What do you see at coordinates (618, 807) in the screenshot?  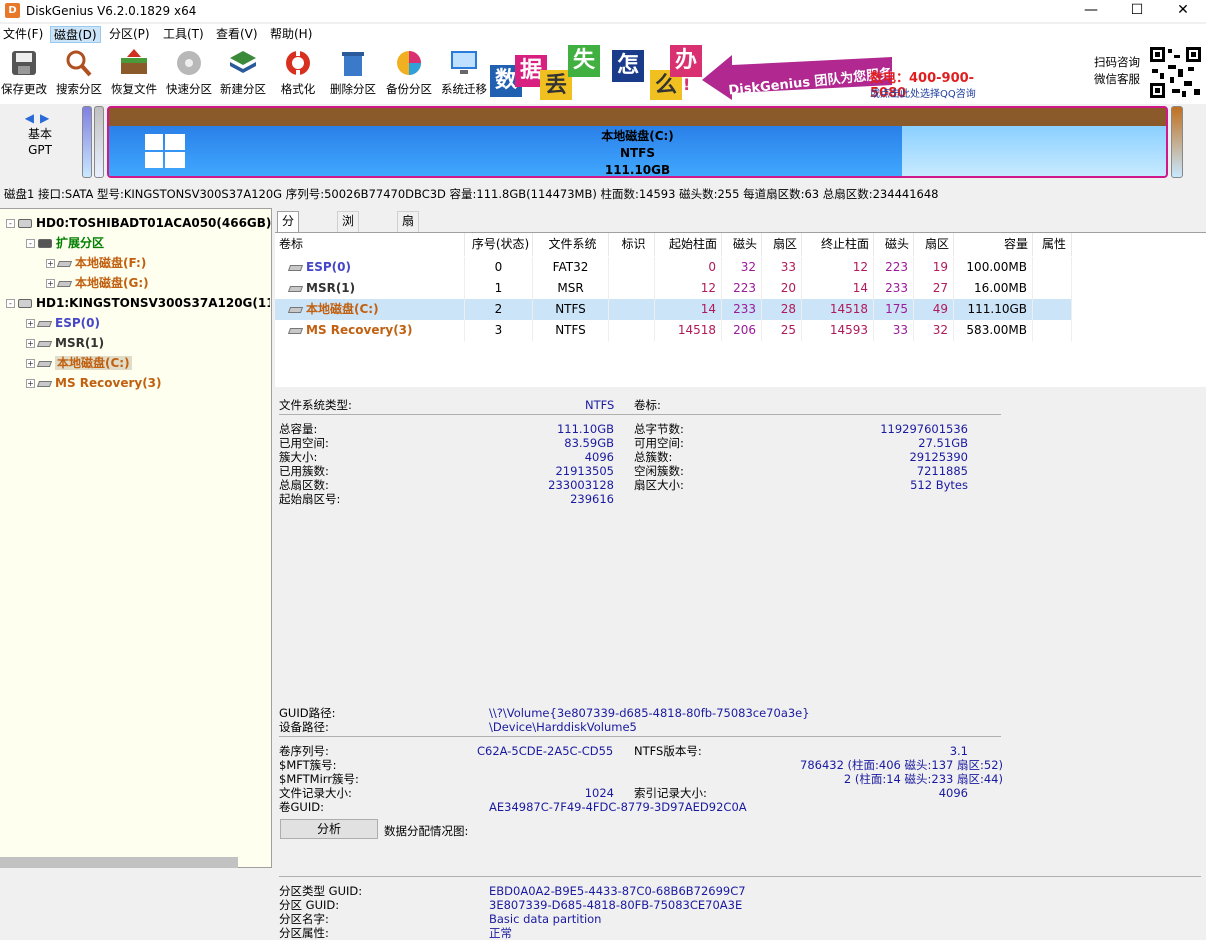 I see `volume-guid-value: AE34987C-7F49-4FDC-8779-3D97AED92C0A` at bounding box center [618, 807].